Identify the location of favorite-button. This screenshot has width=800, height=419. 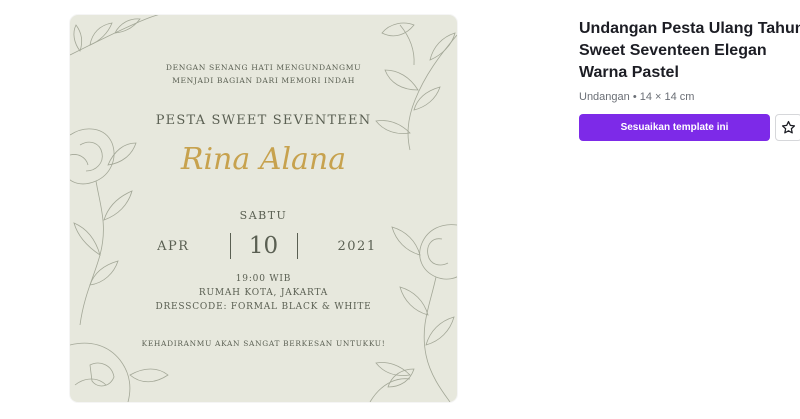
(787, 127).